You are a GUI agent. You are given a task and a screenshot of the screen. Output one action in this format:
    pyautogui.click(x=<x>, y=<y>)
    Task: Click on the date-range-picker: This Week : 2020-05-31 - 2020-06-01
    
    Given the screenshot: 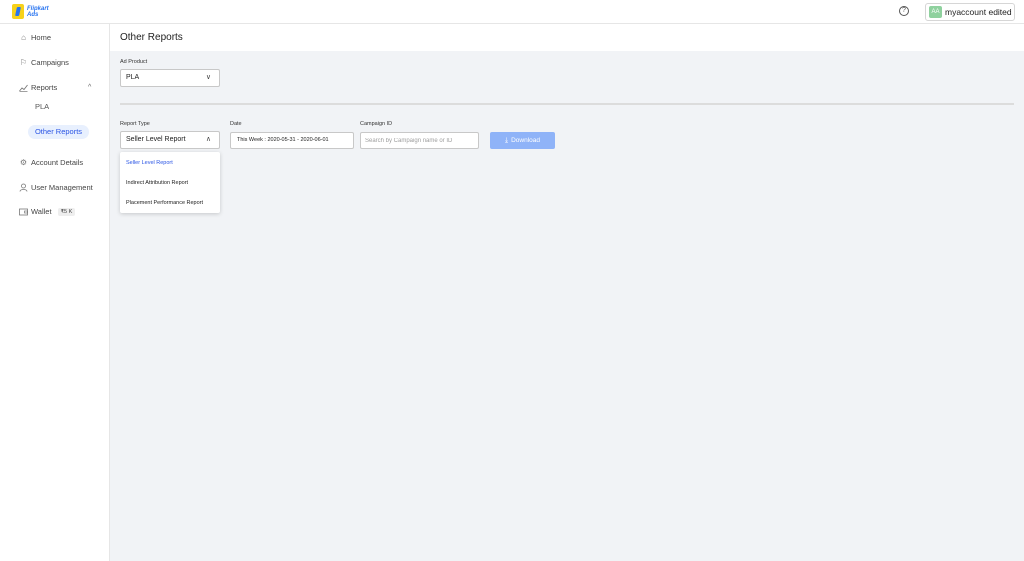 What is the action you would take?
    pyautogui.click(x=292, y=140)
    